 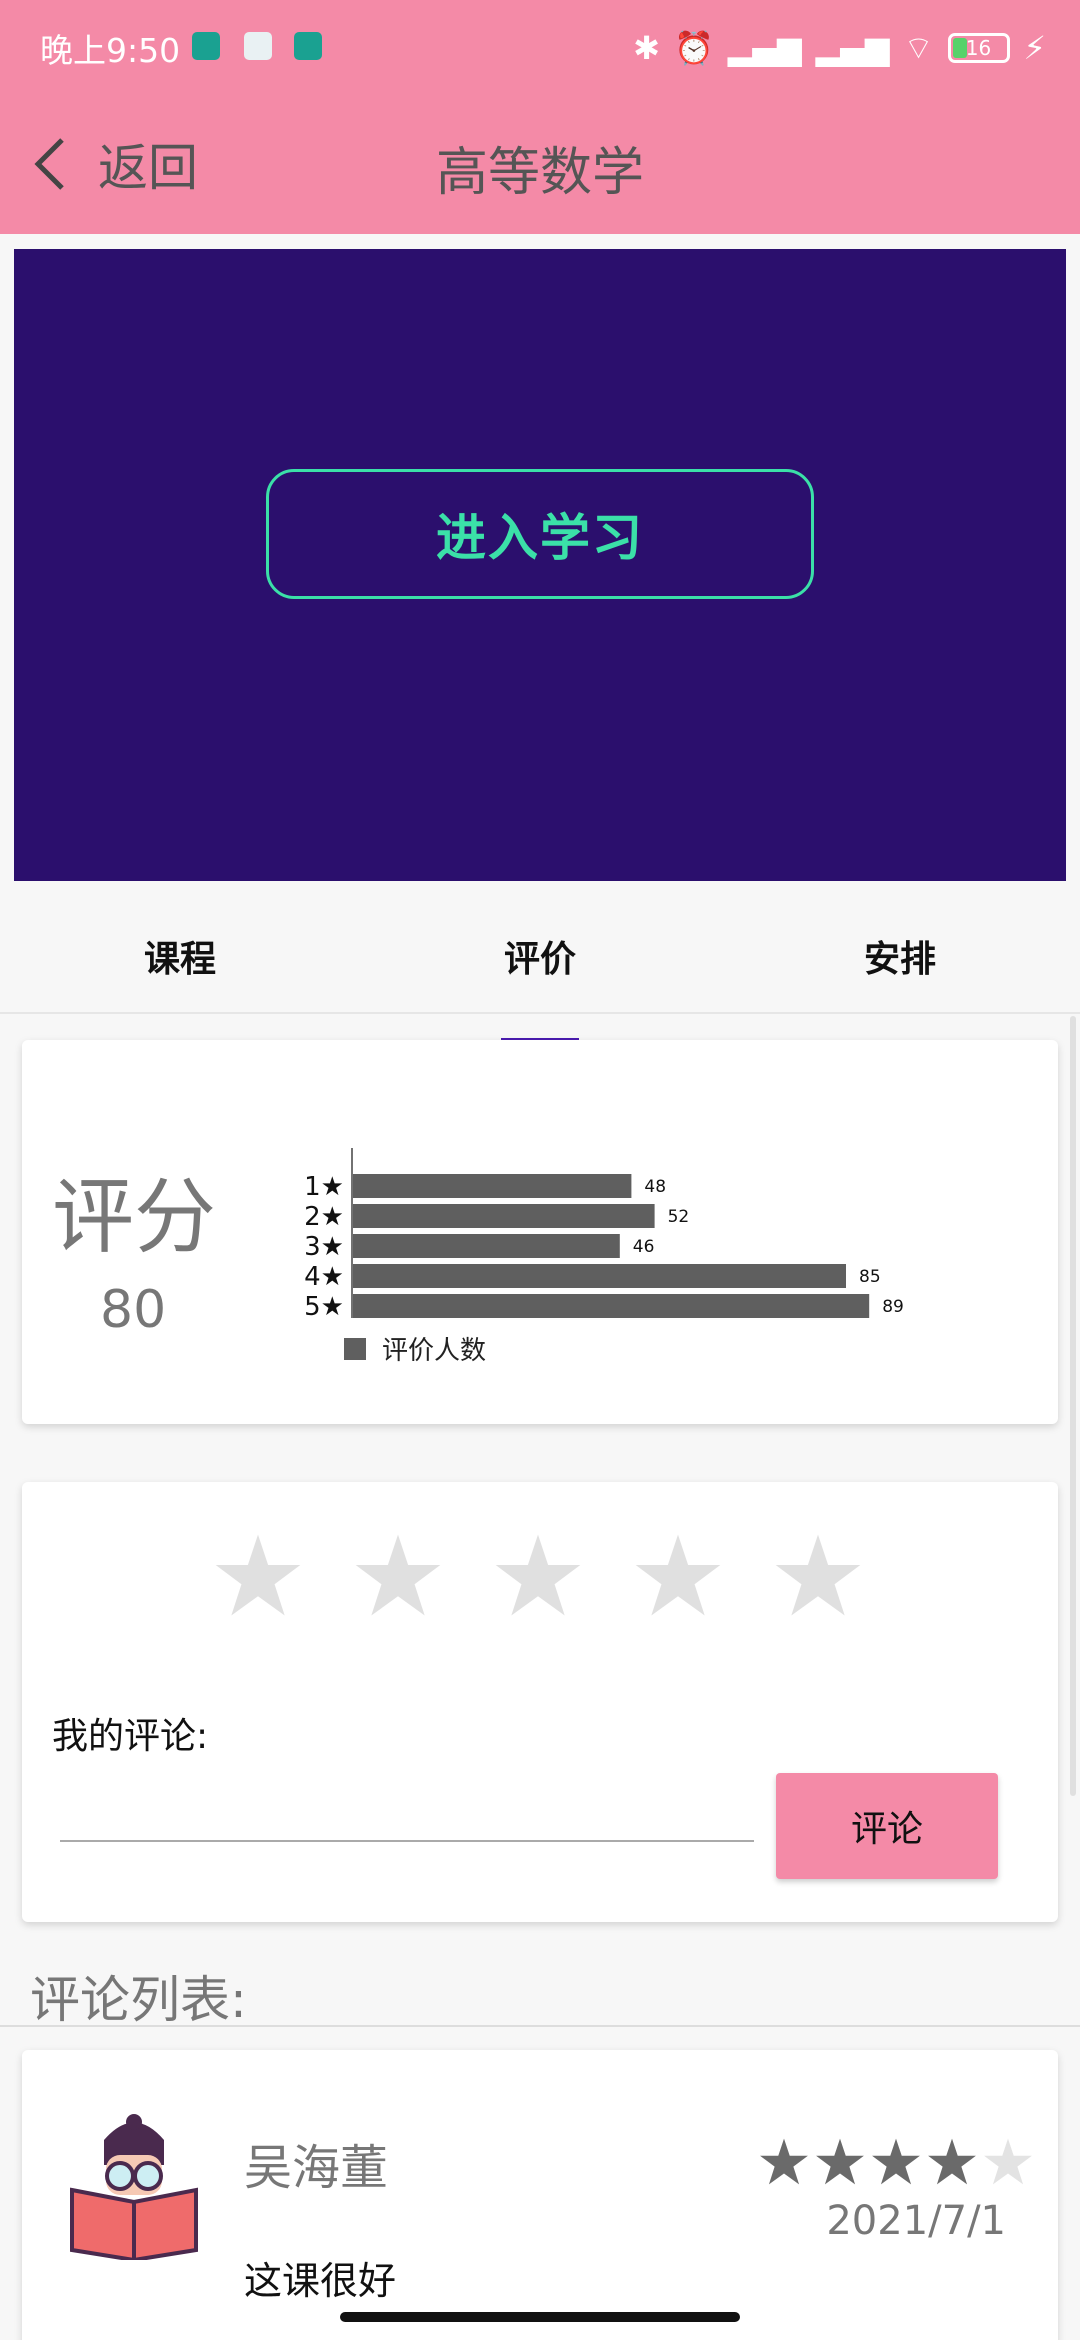 What do you see at coordinates (540, 117) in the screenshot?
I see `app-header: 晚上9:50 ✱ ⏰ ▂▄▆ ▂▄▆ ⌔ 16 ⚡ 返回 高等数学` at bounding box center [540, 117].